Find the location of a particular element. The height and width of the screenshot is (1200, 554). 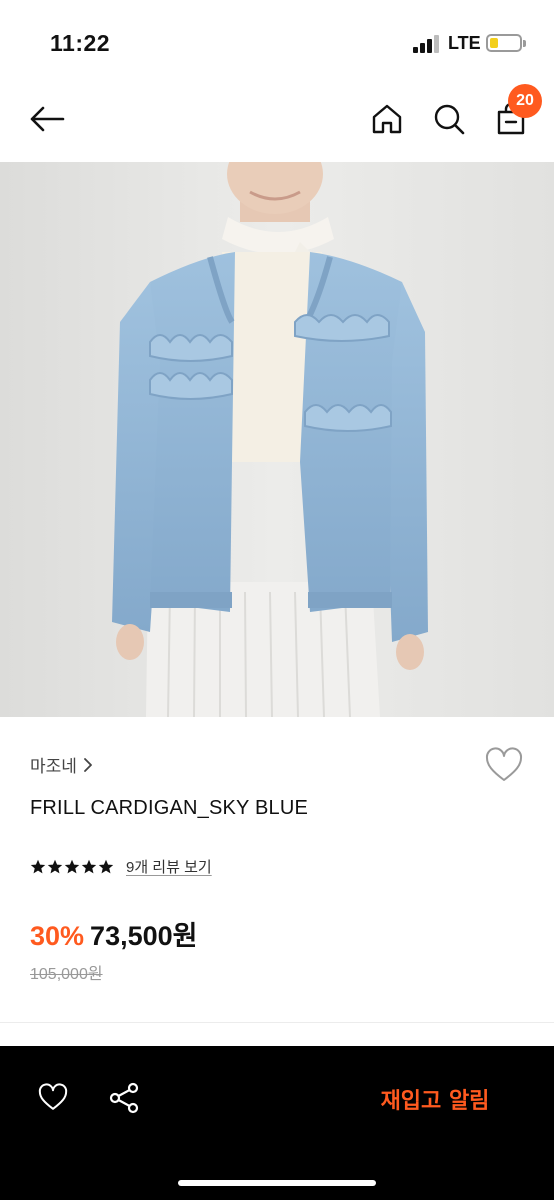

wishlist-button is located at coordinates (504, 766).